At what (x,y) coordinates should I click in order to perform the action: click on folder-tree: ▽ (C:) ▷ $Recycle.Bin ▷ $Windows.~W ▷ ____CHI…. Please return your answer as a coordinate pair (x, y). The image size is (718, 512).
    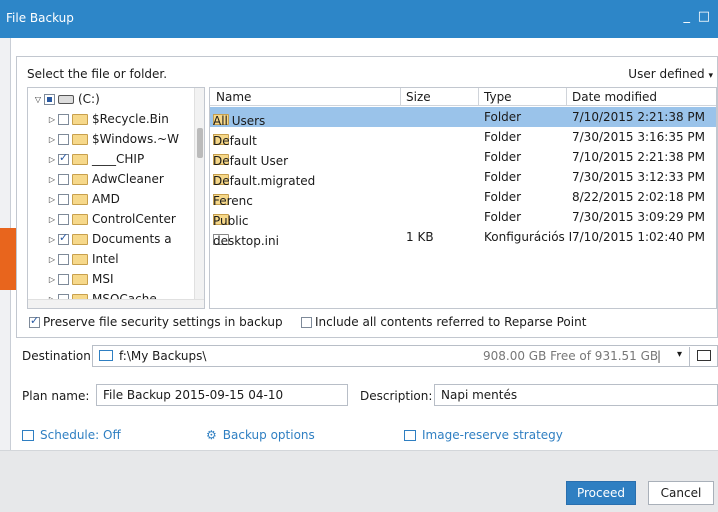
    Looking at the image, I should click on (116, 198).